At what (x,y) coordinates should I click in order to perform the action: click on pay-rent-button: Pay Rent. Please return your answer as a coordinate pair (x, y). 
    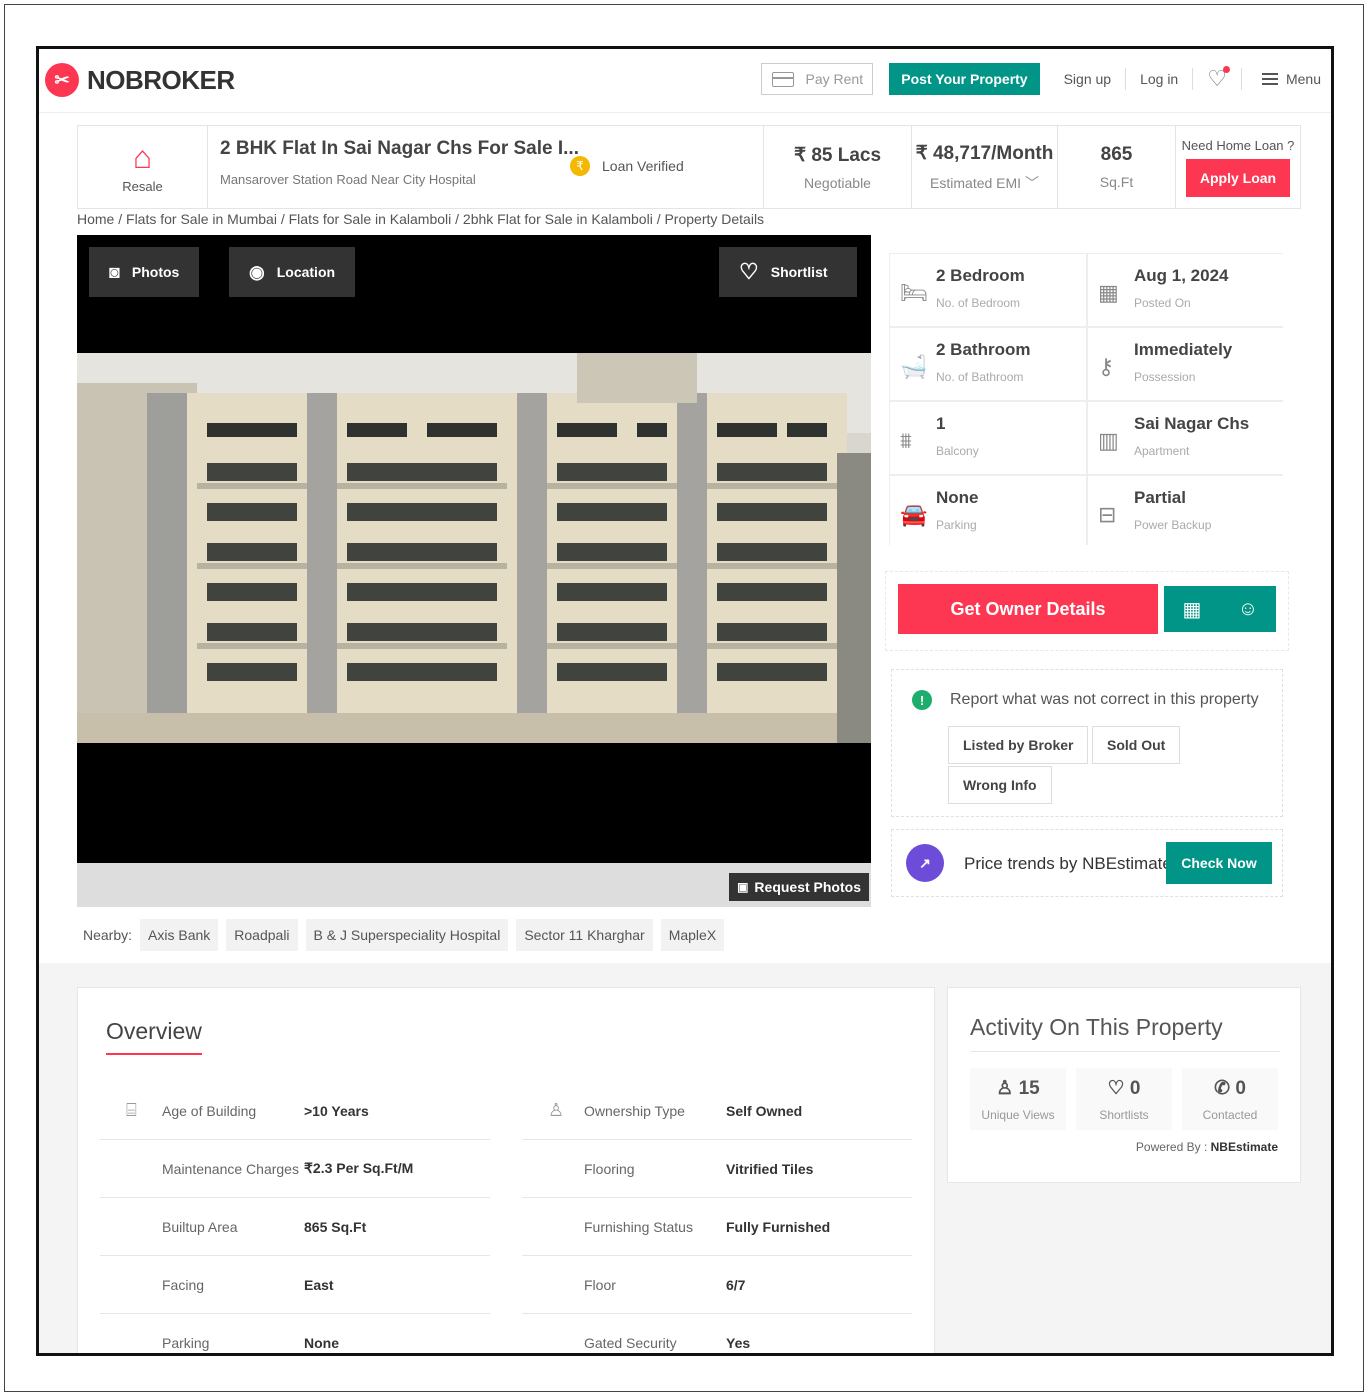
    Looking at the image, I should click on (817, 79).